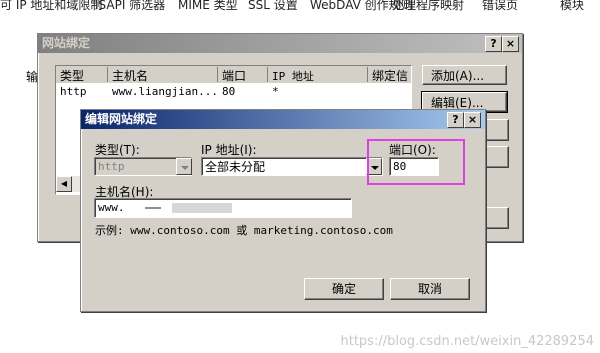 The height and width of the screenshot is (353, 600). I want to click on col-header-port: 端口, so click(234, 75).